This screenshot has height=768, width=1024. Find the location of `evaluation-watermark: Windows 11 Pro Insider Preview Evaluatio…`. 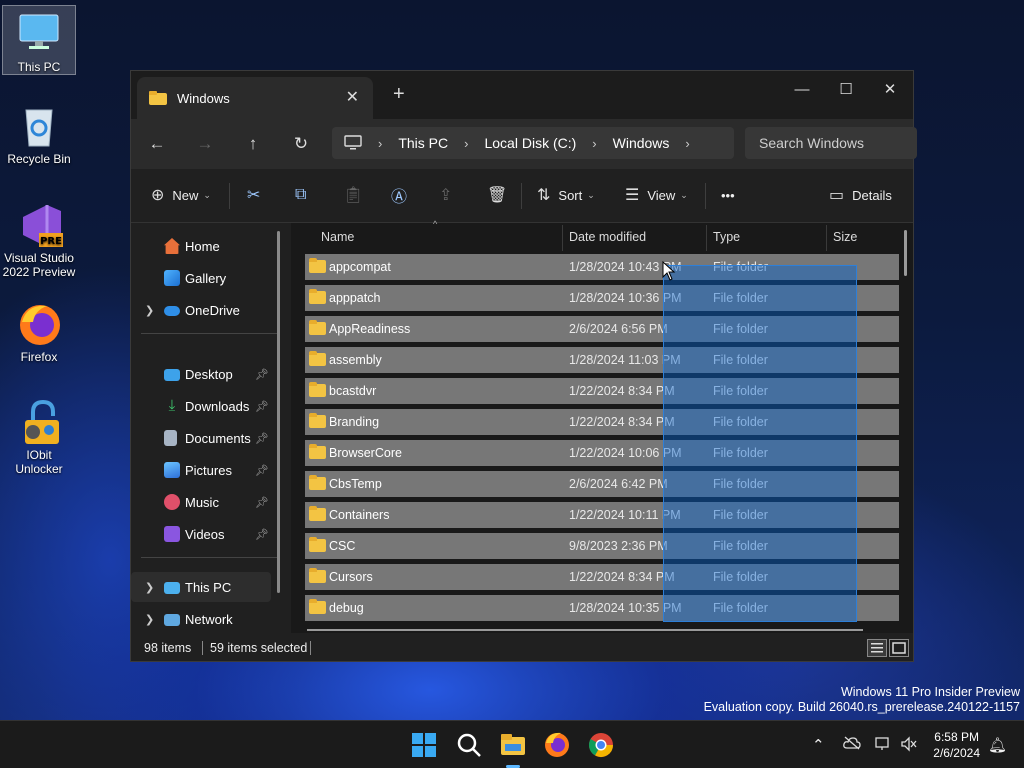

evaluation-watermark: Windows 11 Pro Insider Preview Evaluatio… is located at coordinates (862, 700).